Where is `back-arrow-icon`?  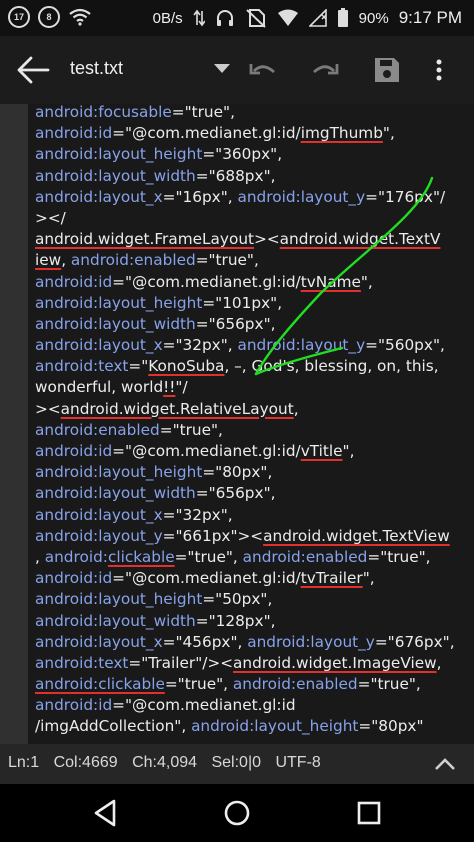
back-arrow-icon is located at coordinates (33, 70).